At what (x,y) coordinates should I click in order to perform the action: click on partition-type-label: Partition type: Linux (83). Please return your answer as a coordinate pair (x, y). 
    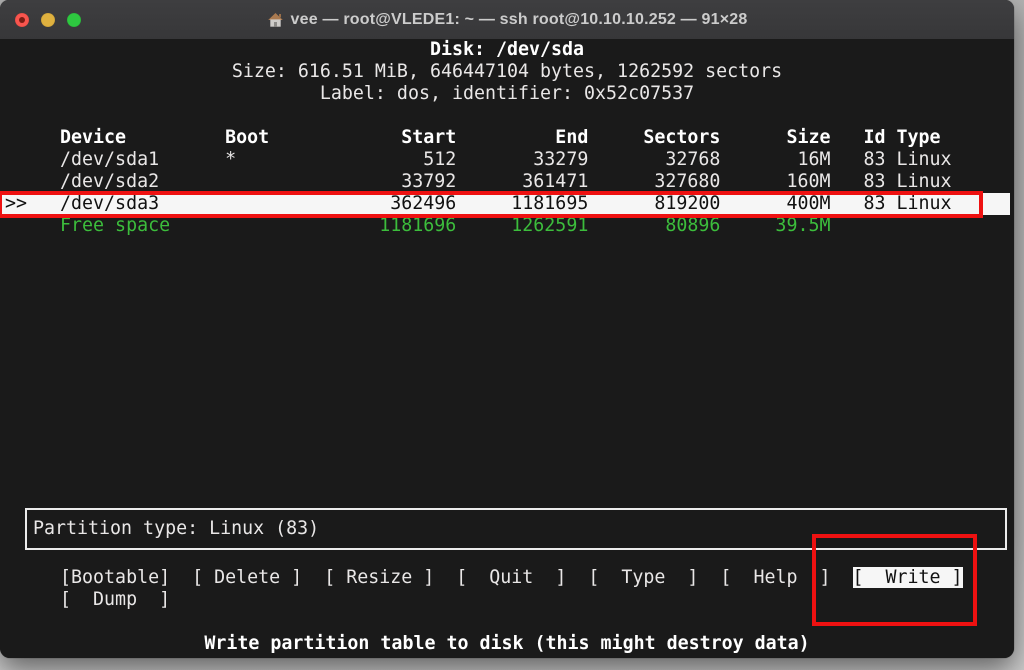
    Looking at the image, I should click on (176, 528).